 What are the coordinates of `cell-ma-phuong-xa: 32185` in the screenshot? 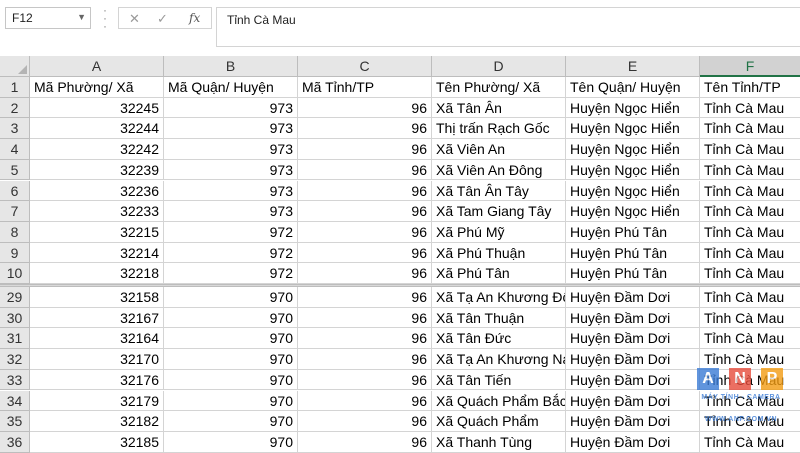 It's located at (97, 442).